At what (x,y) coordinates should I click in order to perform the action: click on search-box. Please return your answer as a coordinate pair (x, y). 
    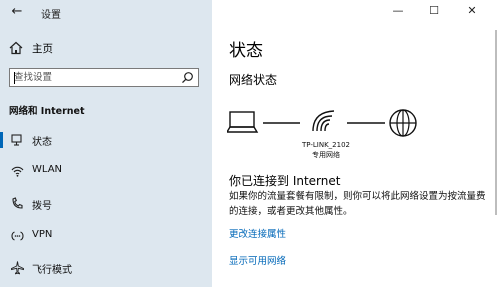
    Looking at the image, I should click on (104, 77).